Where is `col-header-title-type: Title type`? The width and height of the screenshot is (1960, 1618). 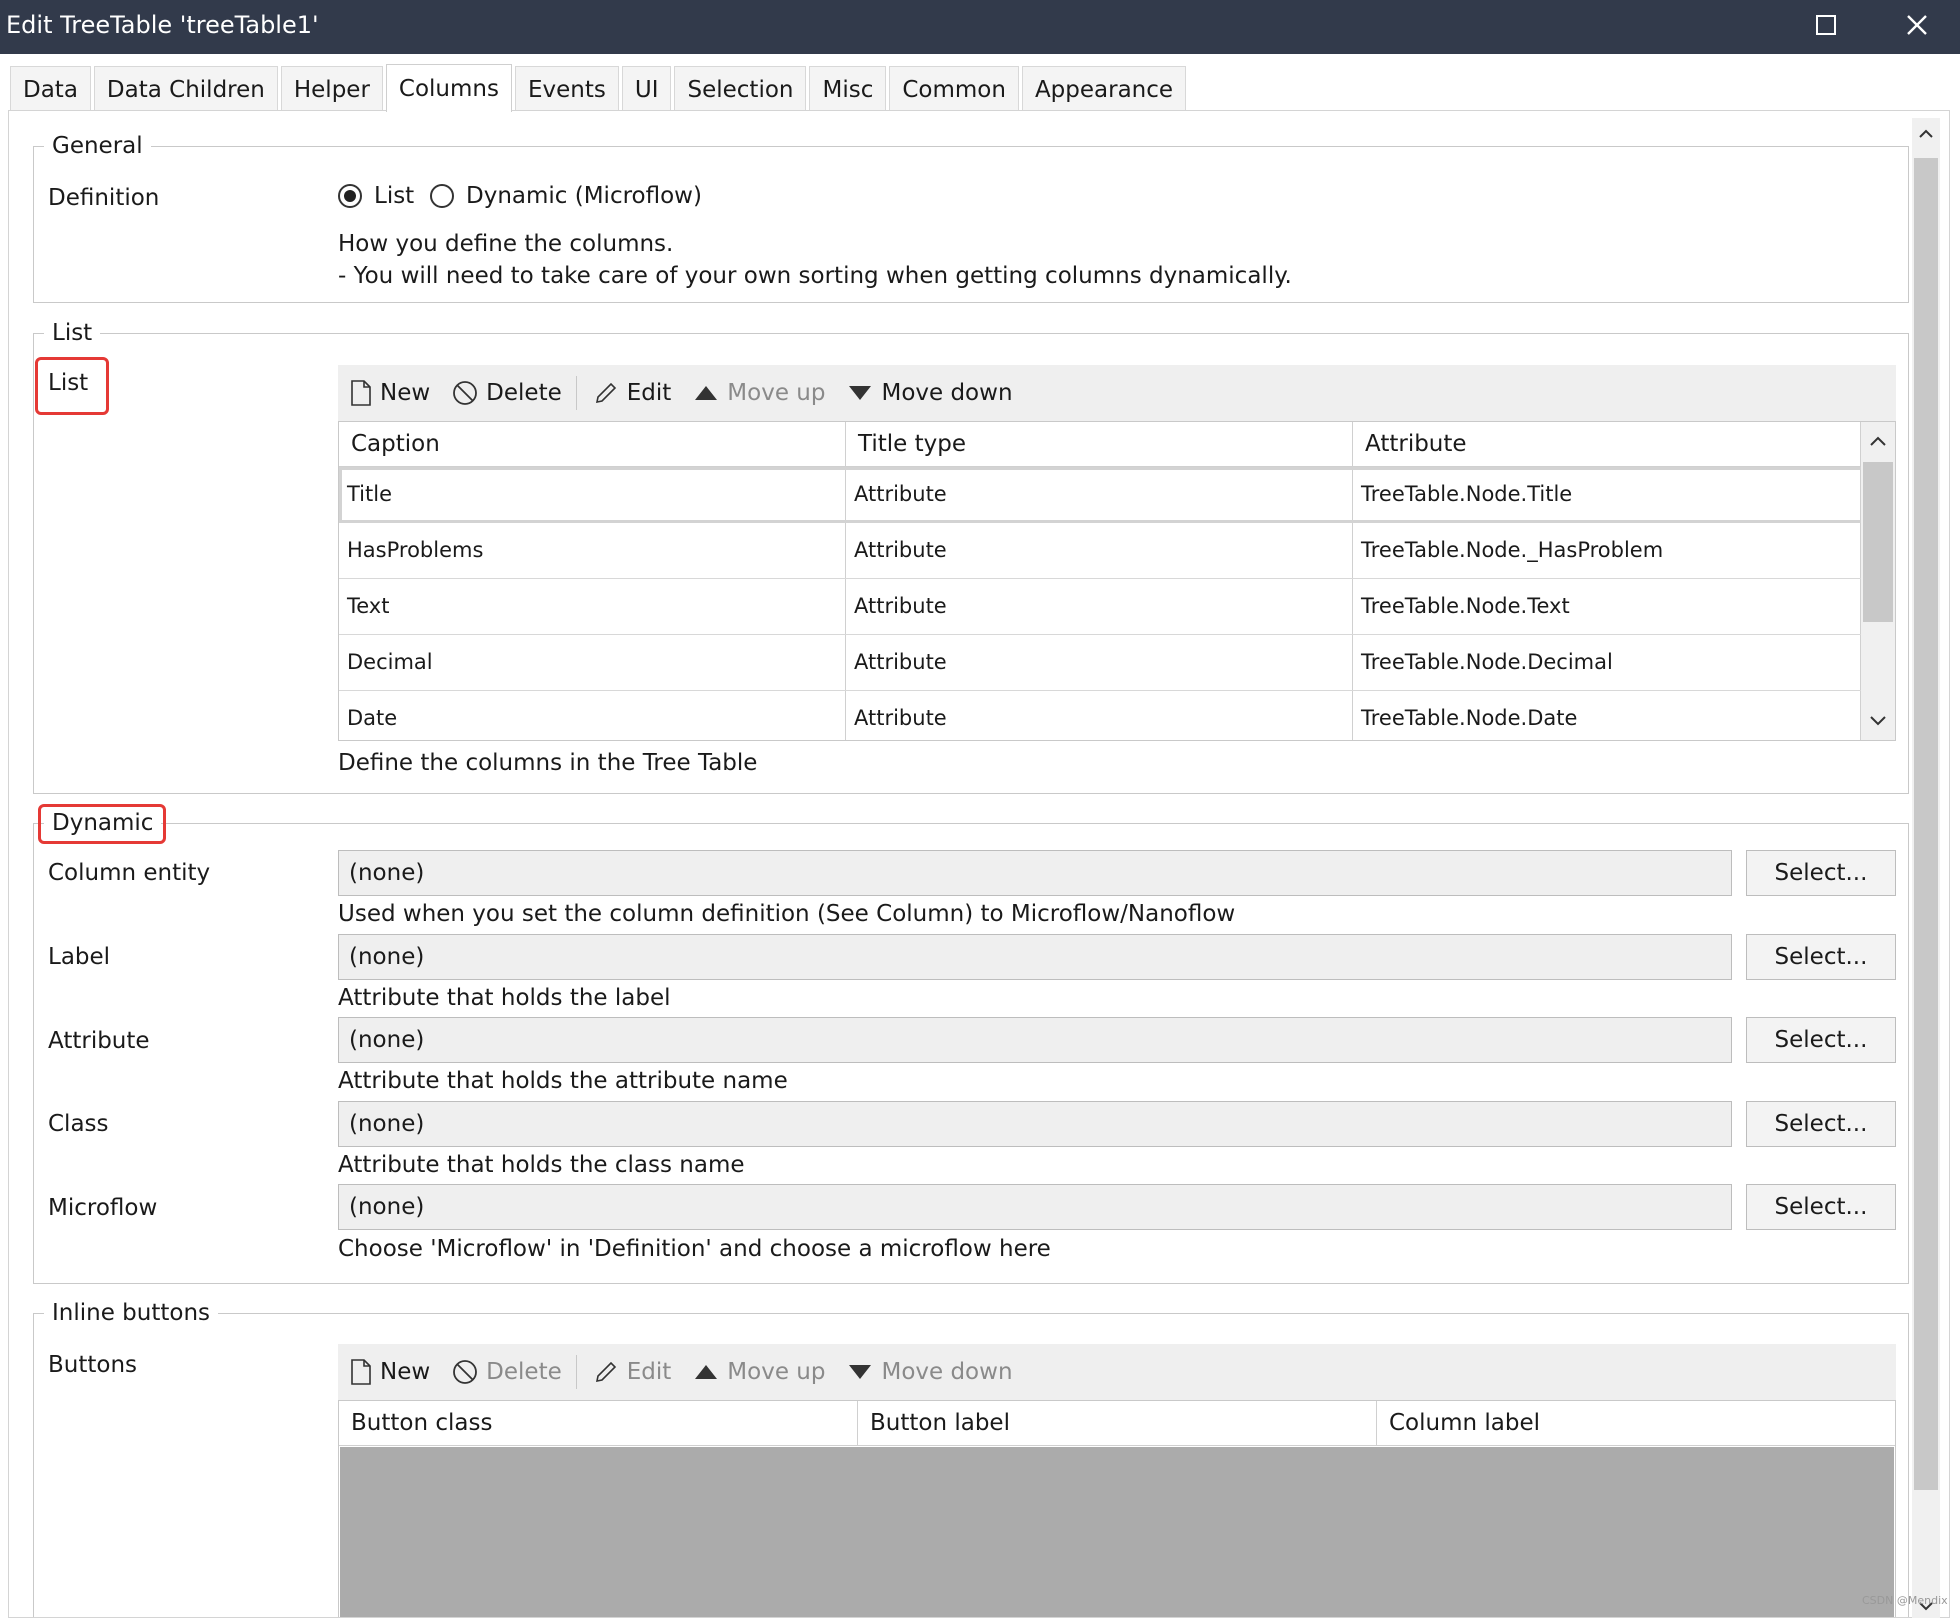
col-header-title-type: Title type is located at coordinates (1099, 444).